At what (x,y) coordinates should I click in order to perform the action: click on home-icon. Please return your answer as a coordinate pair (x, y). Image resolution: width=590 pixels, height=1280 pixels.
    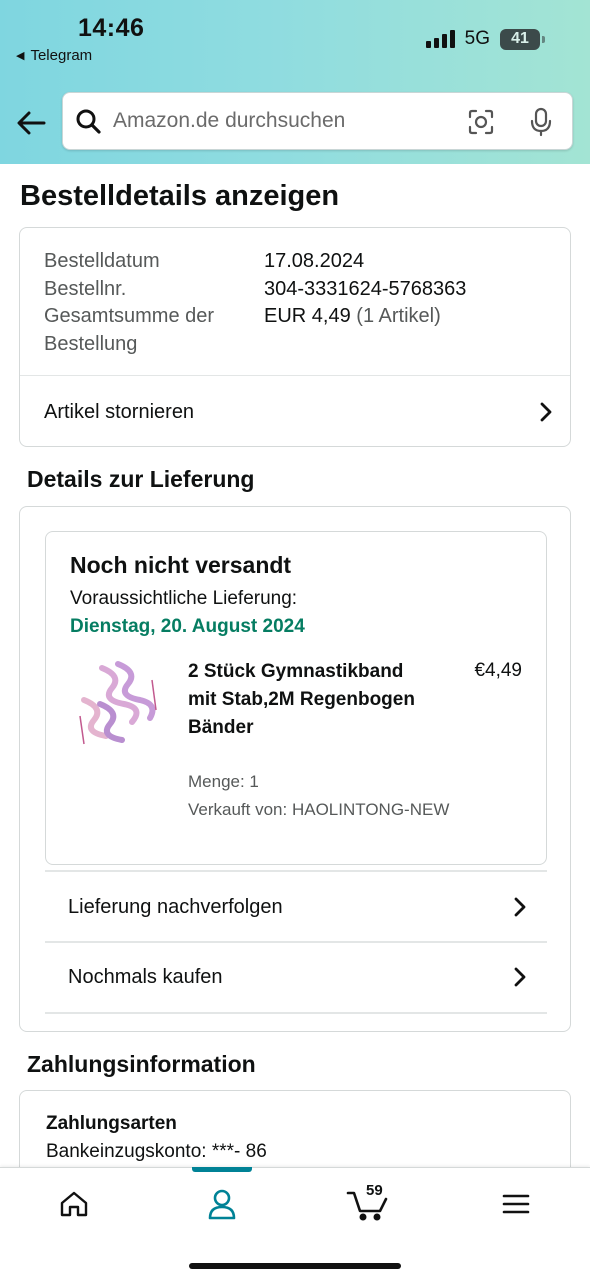
    Looking at the image, I should click on (74, 1204).